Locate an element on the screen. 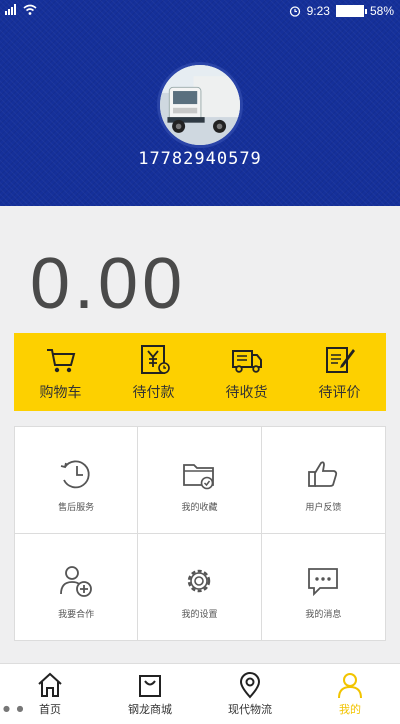 Image resolution: width=400 pixels, height=724 pixels. user-icon is located at coordinates (350, 686).